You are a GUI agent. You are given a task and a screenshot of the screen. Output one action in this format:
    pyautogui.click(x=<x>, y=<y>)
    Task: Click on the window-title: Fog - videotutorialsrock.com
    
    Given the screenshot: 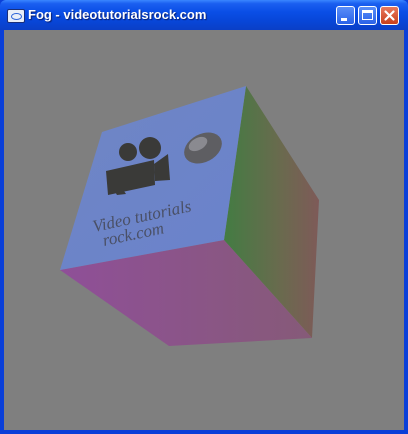 What is the action you would take?
    pyautogui.click(x=117, y=14)
    